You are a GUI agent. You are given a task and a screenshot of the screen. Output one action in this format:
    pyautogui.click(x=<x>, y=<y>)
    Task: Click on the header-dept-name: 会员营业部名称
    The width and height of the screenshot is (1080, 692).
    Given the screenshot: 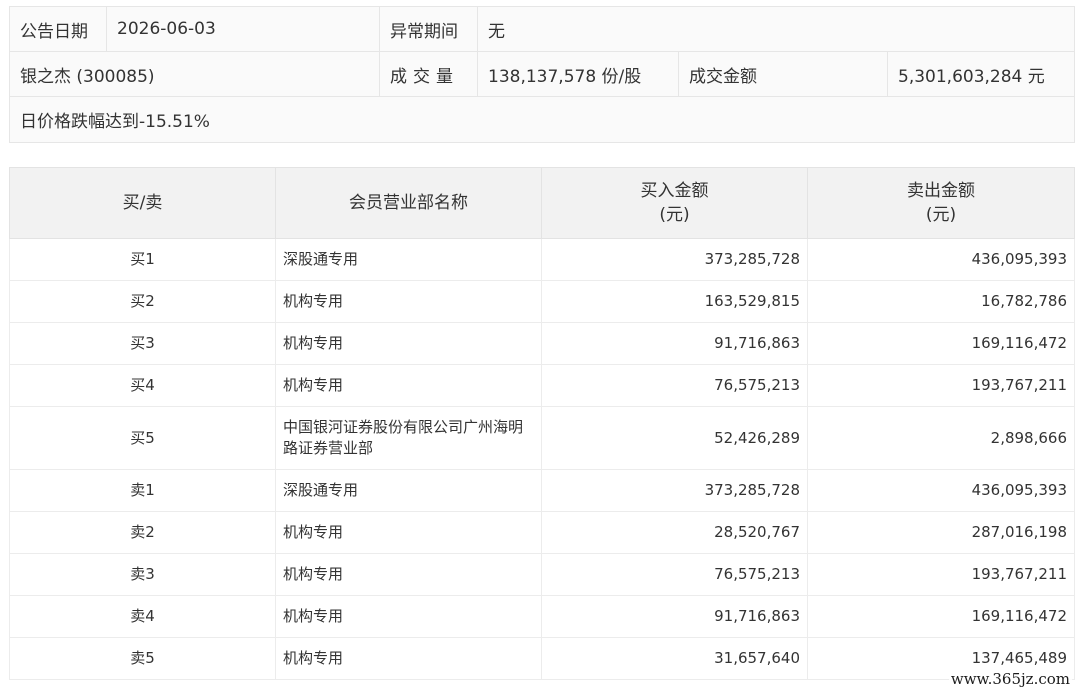 What is the action you would take?
    pyautogui.click(x=408, y=203)
    